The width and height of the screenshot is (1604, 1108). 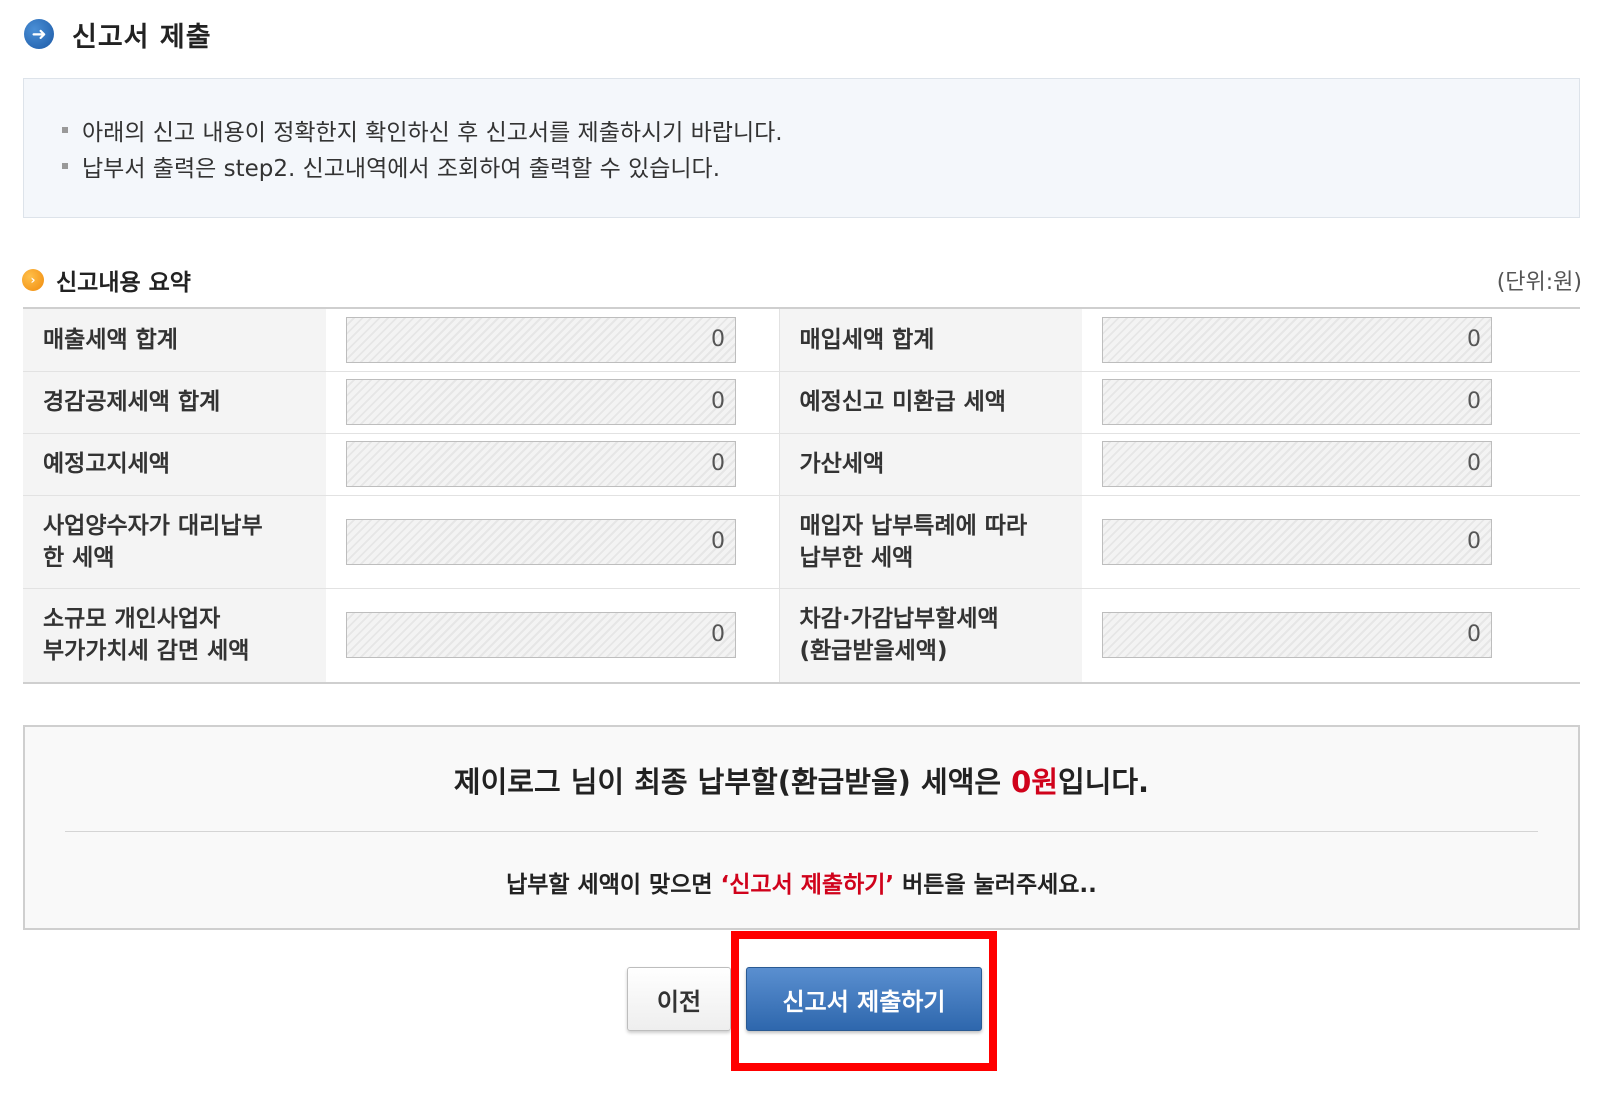 I want to click on notice-text: 납부서 출력은 step2. 신고내역에서 조회하여 출력할 수 있습니다., so click(x=401, y=169).